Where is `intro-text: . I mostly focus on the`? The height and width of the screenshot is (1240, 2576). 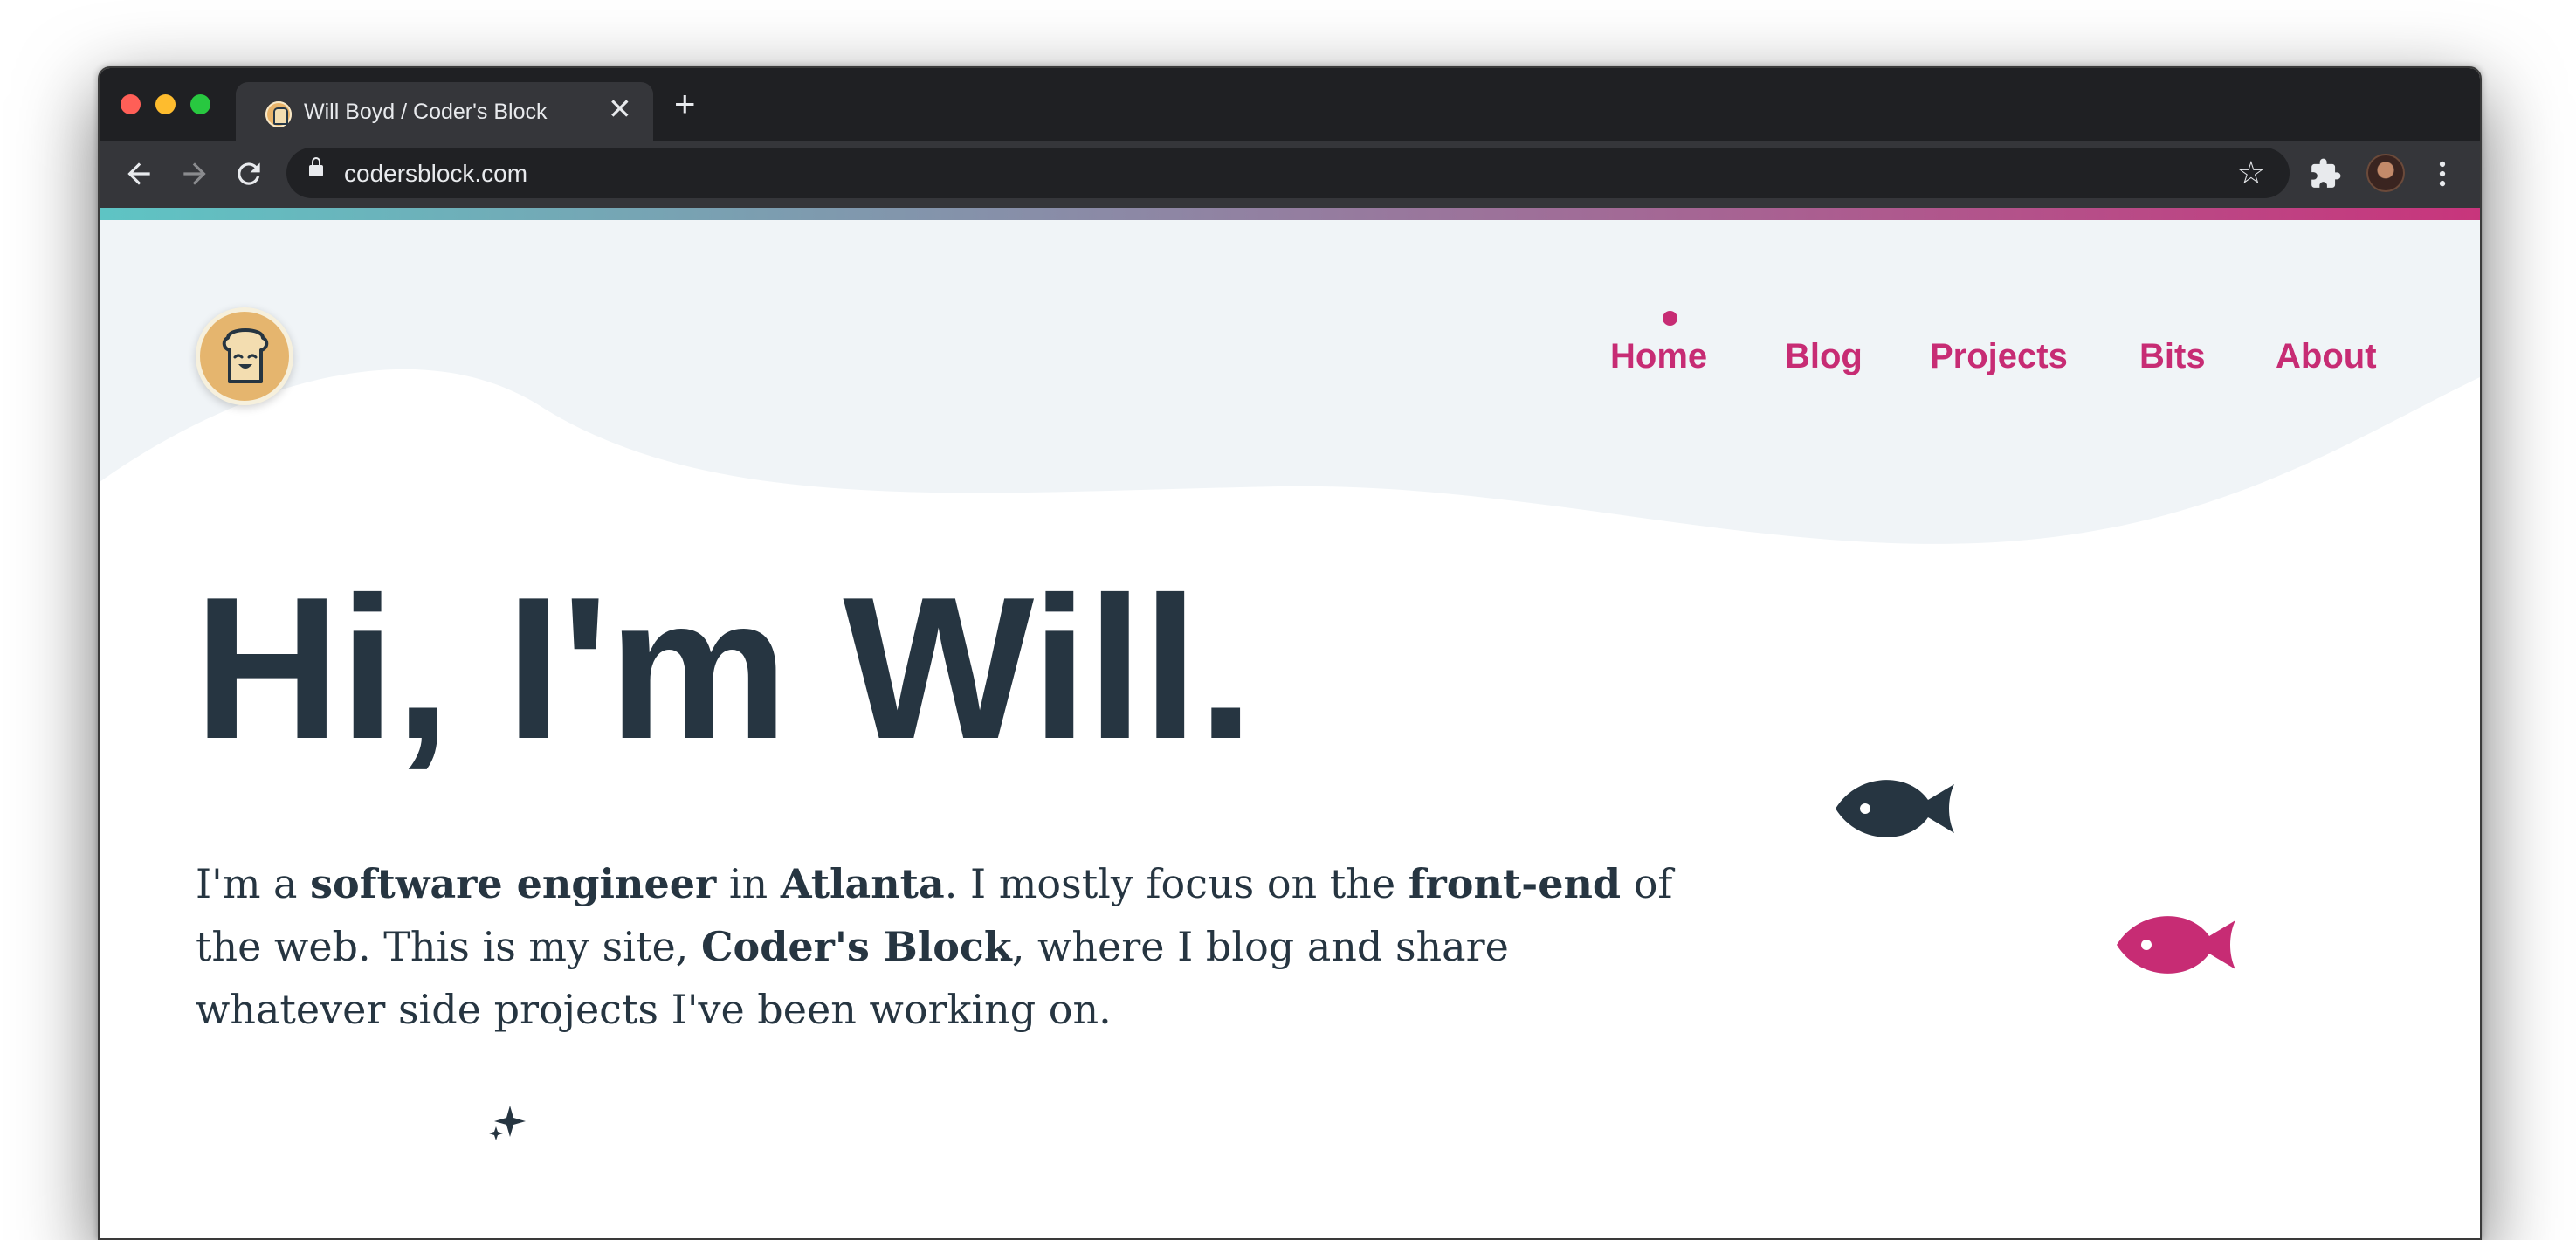 intro-text: . I mostly focus on the is located at coordinates (1176, 883).